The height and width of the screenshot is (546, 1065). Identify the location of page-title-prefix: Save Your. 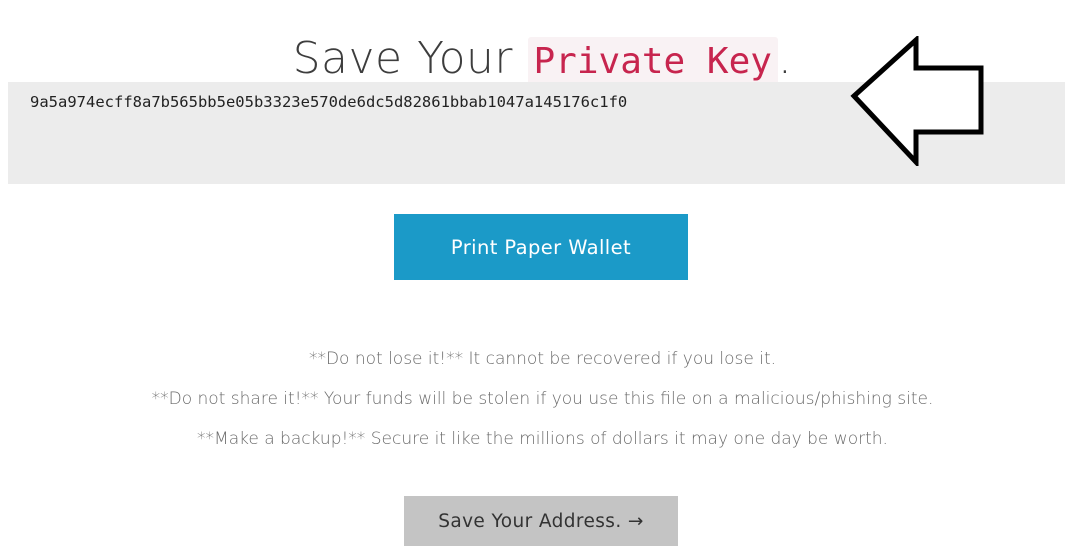
(402, 59).